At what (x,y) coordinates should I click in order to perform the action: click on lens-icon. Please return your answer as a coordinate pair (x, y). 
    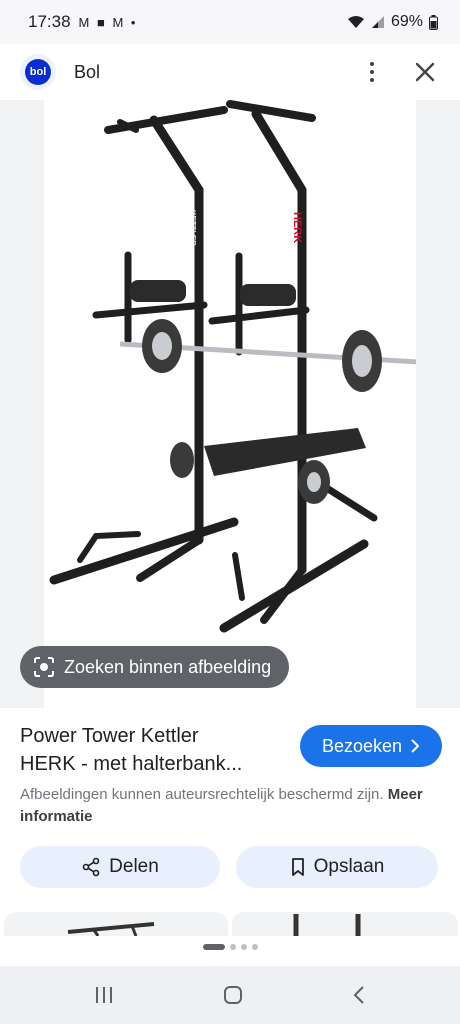
    Looking at the image, I should click on (44, 667).